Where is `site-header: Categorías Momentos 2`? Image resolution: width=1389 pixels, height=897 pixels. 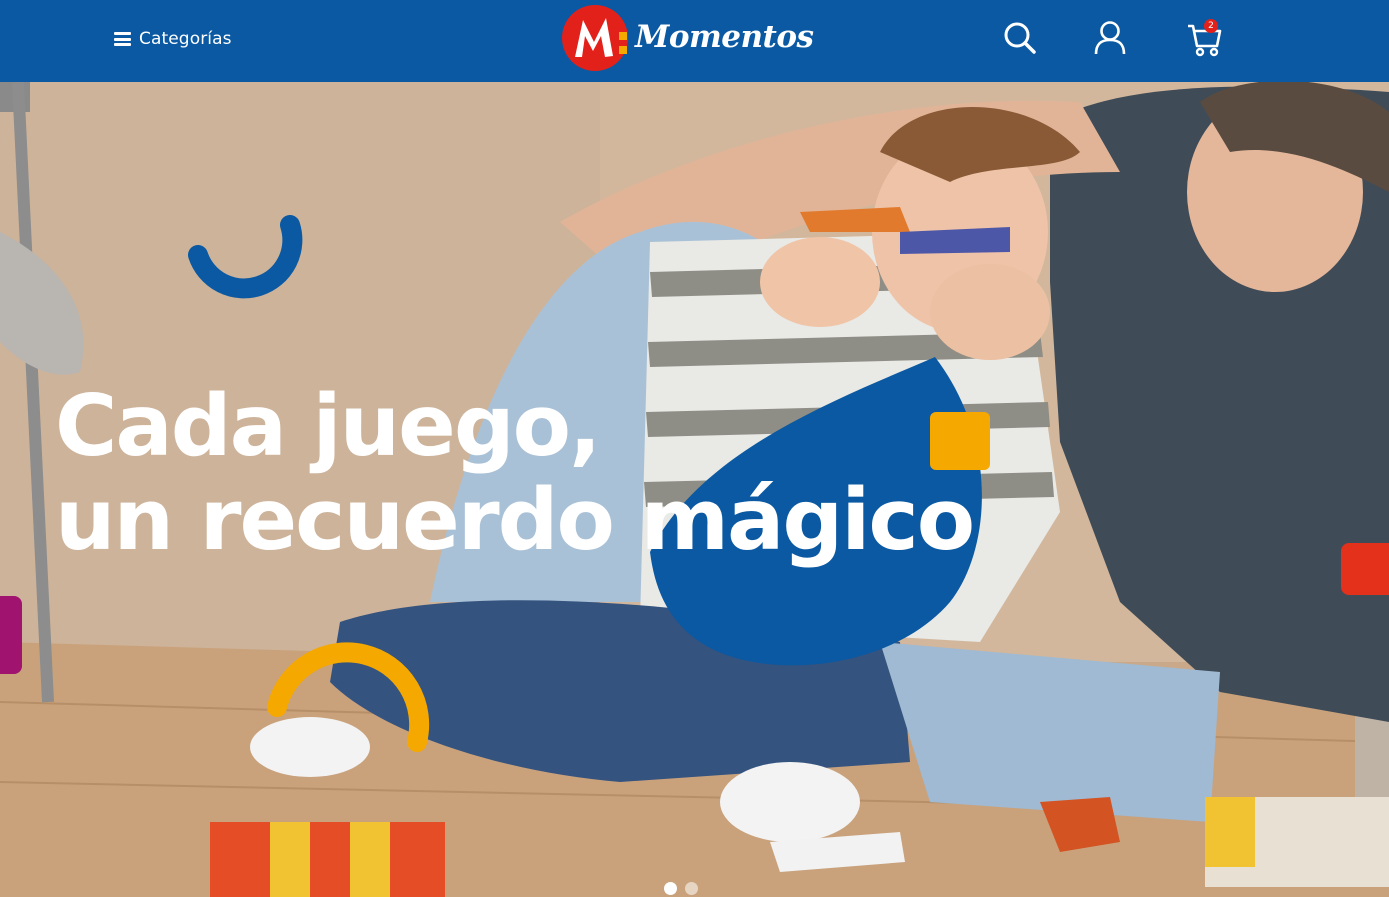
site-header: Categorías Momentos 2 is located at coordinates (694, 41).